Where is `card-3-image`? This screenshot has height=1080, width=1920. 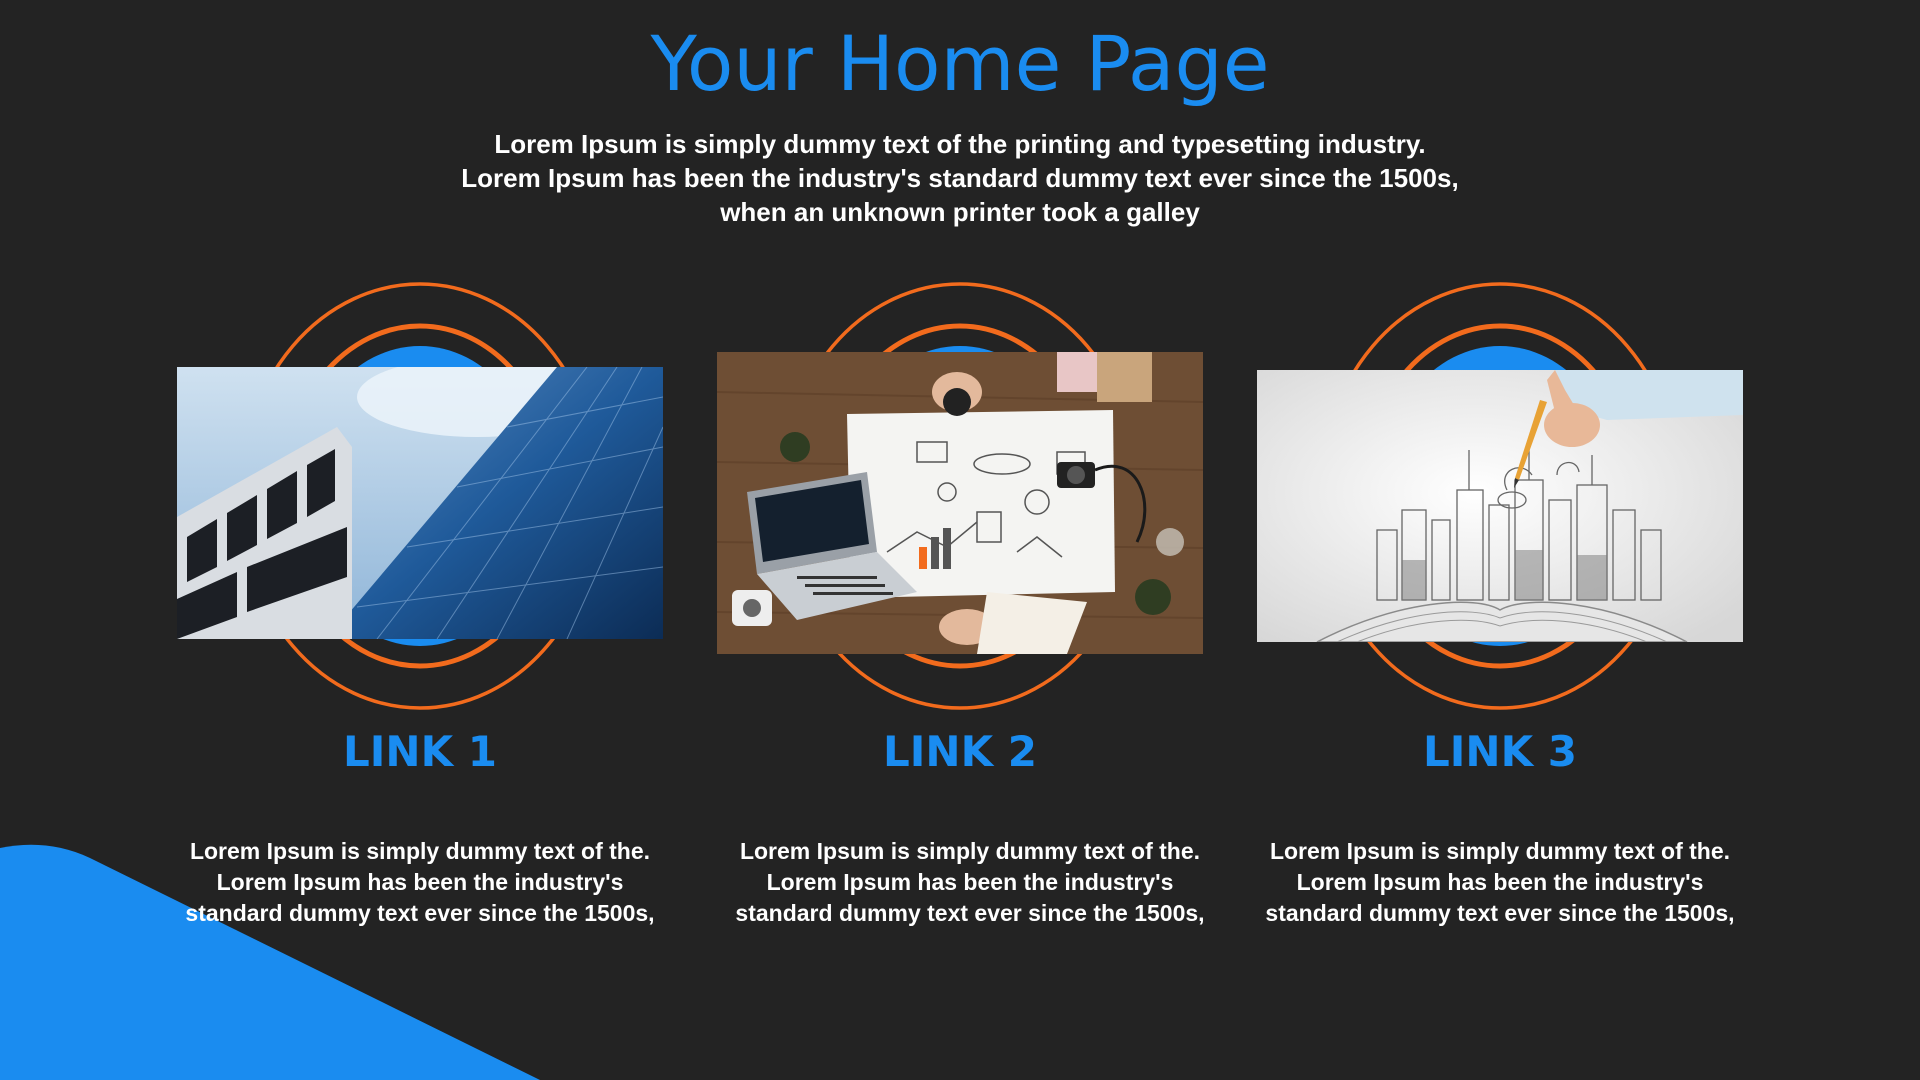
card-3-image is located at coordinates (1500, 506).